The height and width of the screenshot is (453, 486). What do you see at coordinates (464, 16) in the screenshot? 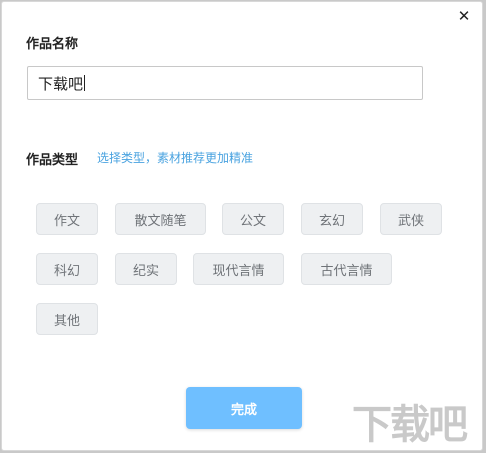
I see `close-icon: ✕` at bounding box center [464, 16].